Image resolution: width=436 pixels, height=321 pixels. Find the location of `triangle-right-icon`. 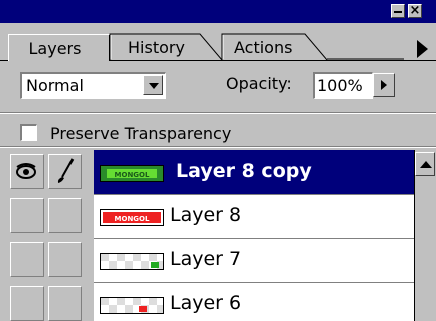

triangle-right-icon is located at coordinates (384, 85).